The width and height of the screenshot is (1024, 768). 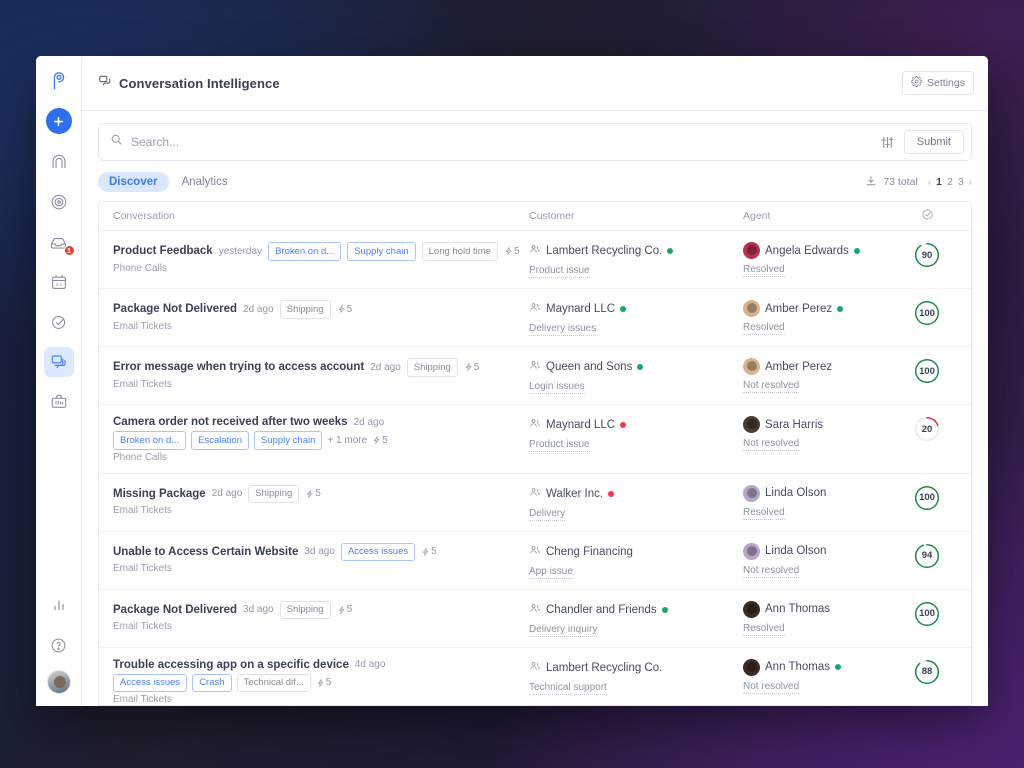 What do you see at coordinates (59, 402) in the screenshot?
I see `sidebar-item-reports` at bounding box center [59, 402].